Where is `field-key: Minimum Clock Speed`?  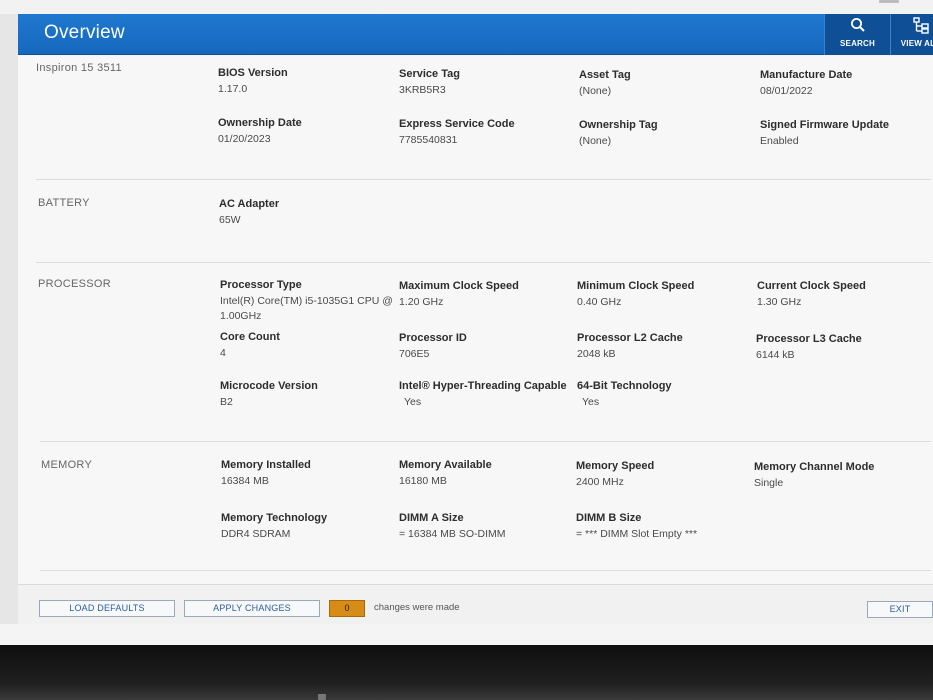
field-key: Minimum Clock Speed is located at coordinates (636, 286).